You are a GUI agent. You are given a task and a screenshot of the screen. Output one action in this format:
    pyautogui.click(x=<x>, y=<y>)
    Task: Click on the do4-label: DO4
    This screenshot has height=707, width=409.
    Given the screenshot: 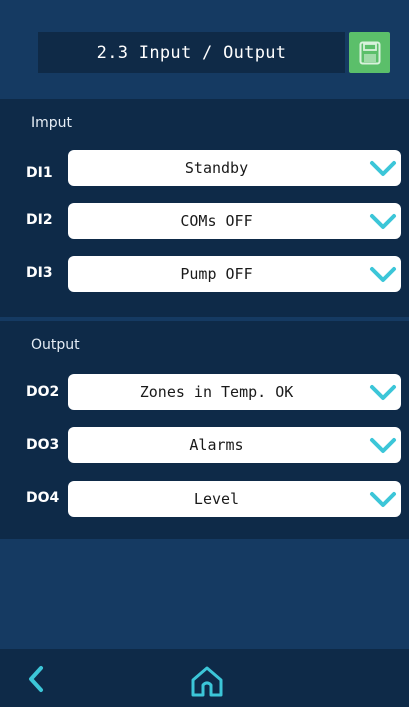 What is the action you would take?
    pyautogui.click(x=43, y=498)
    